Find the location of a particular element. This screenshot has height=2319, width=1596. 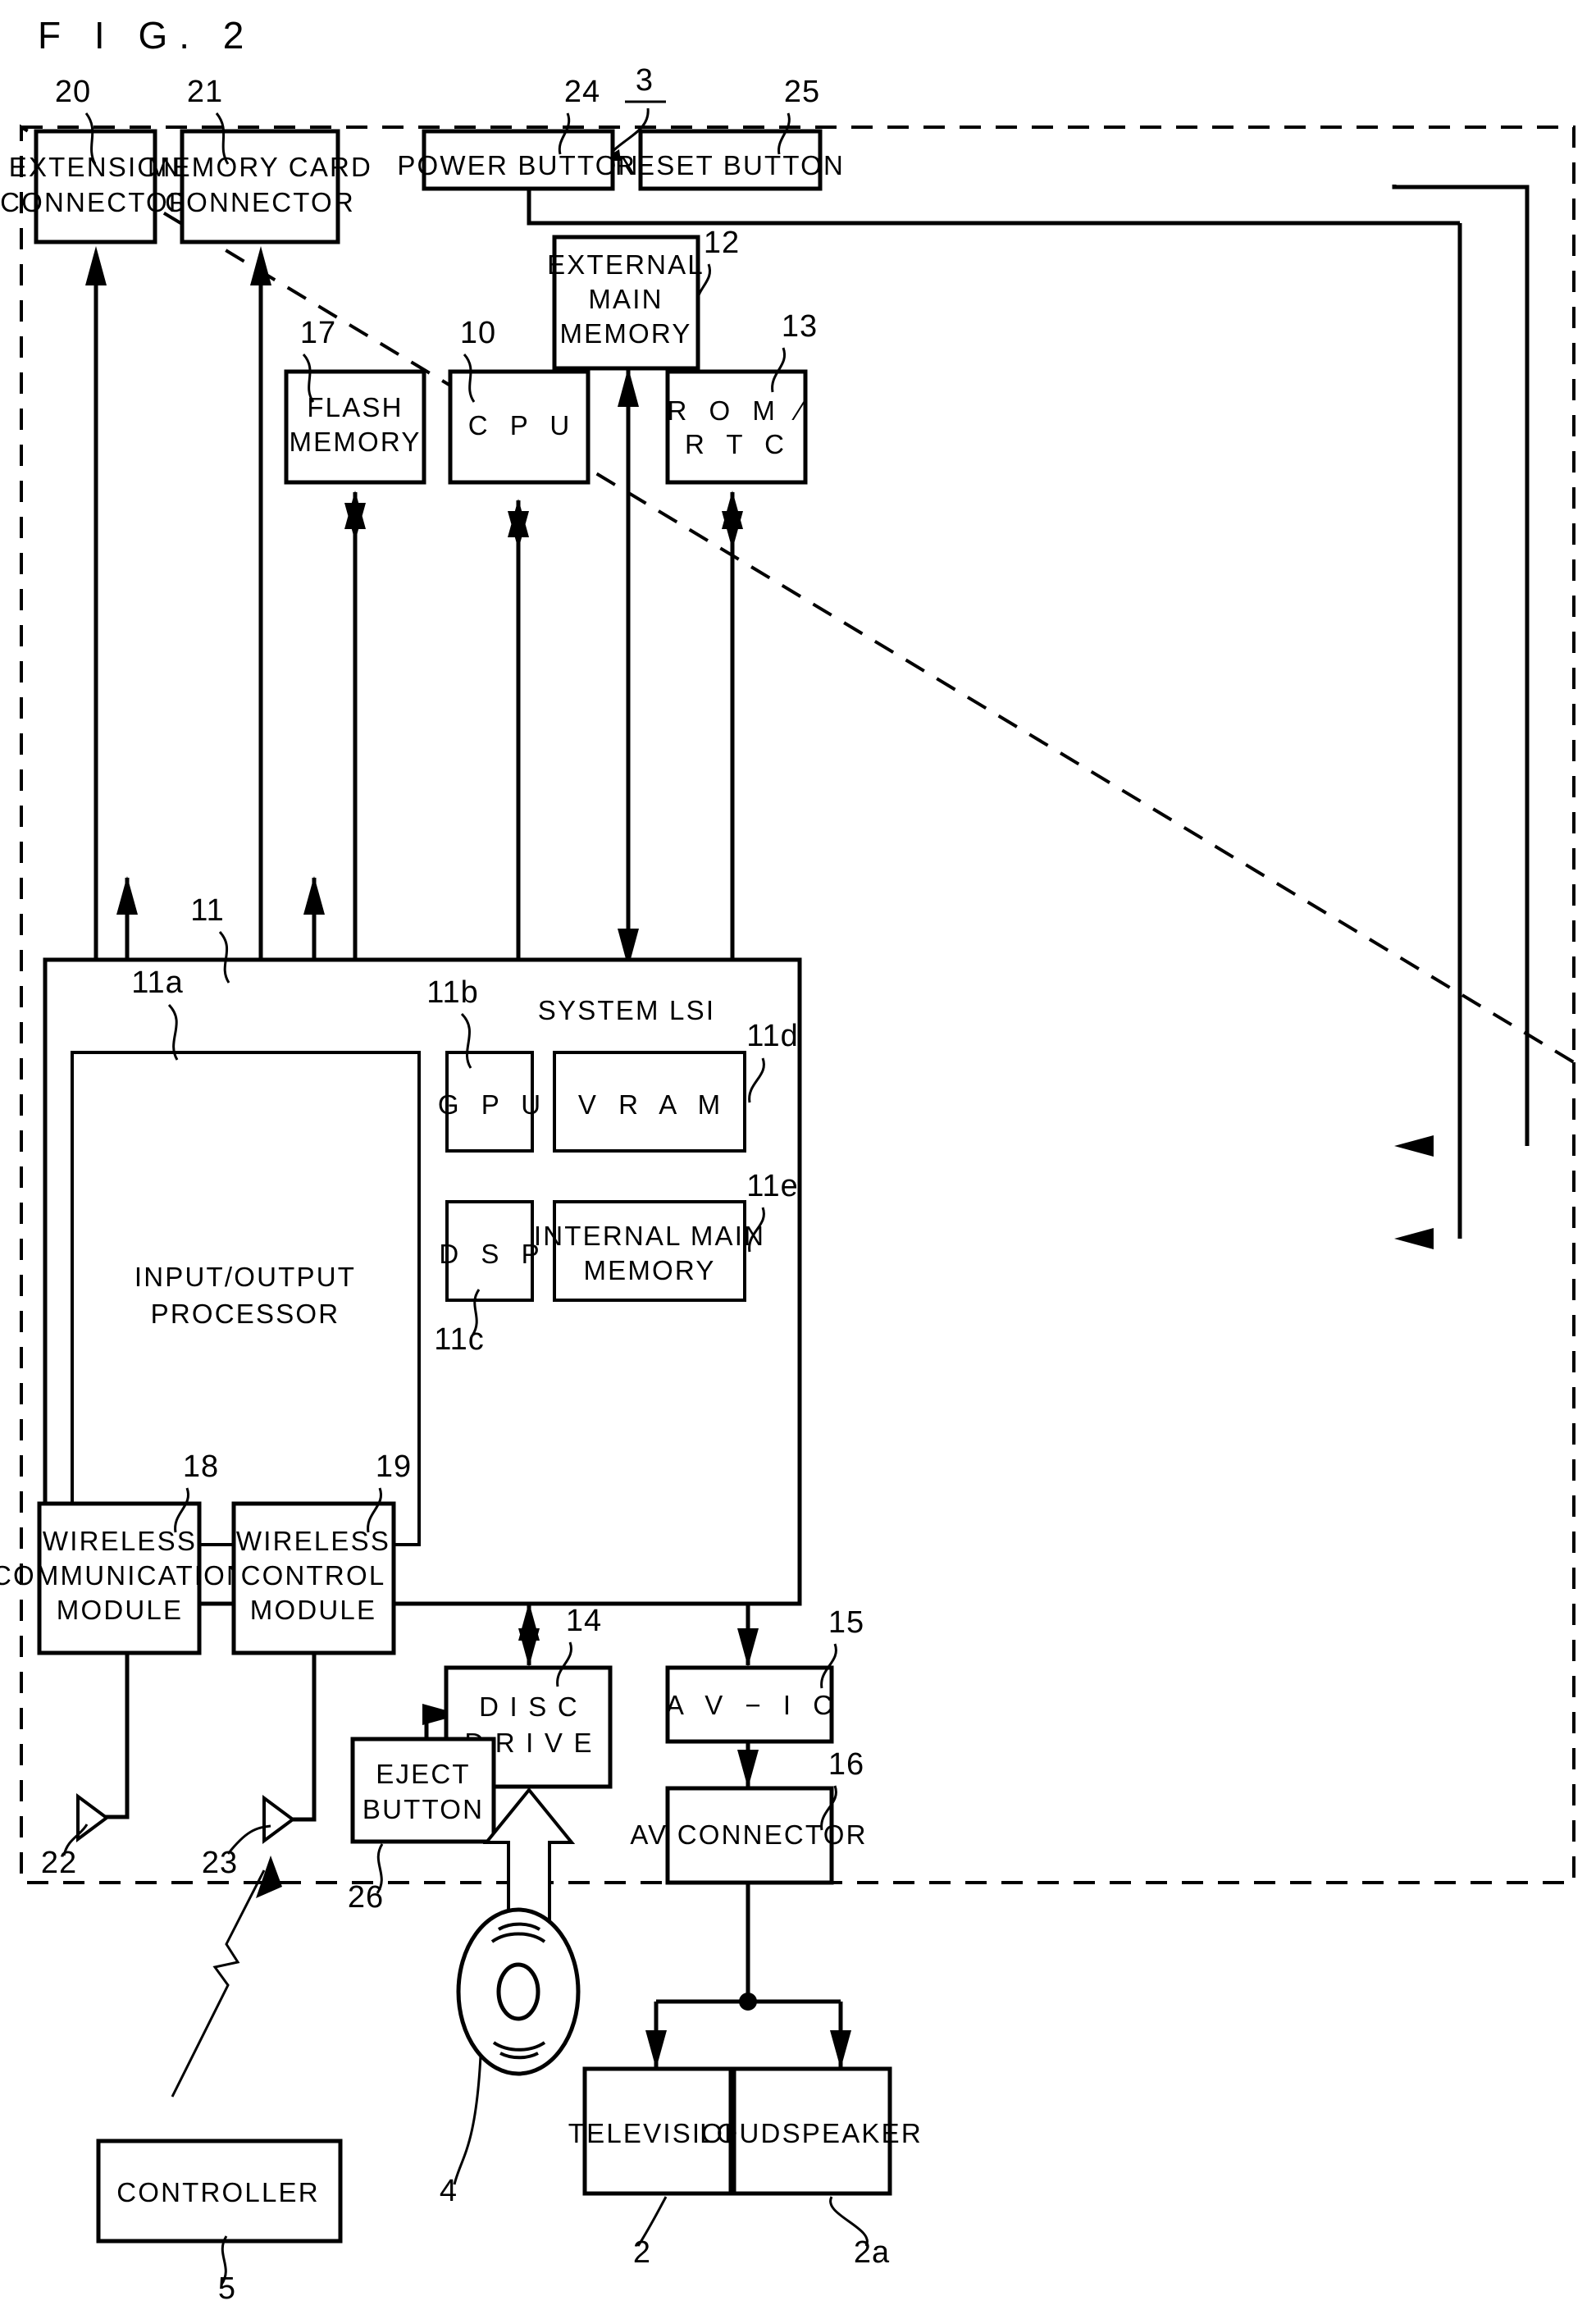

ref-26: 26 is located at coordinates (366, 1897).